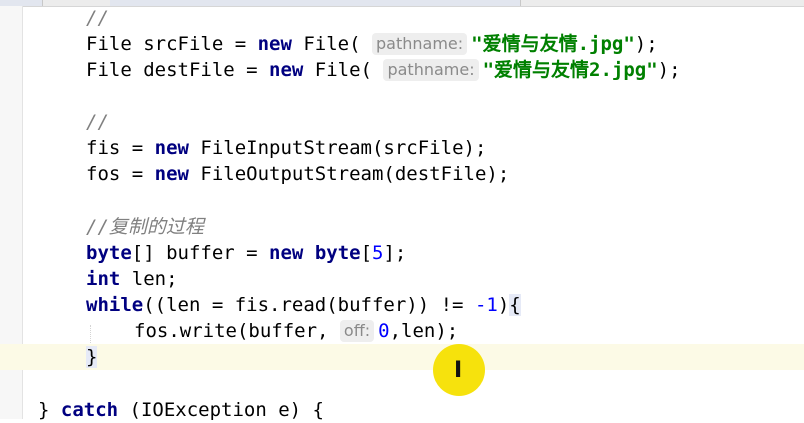  Describe the element at coordinates (145, 227) in the screenshot. I see `code-comment: //复制的过程` at that location.